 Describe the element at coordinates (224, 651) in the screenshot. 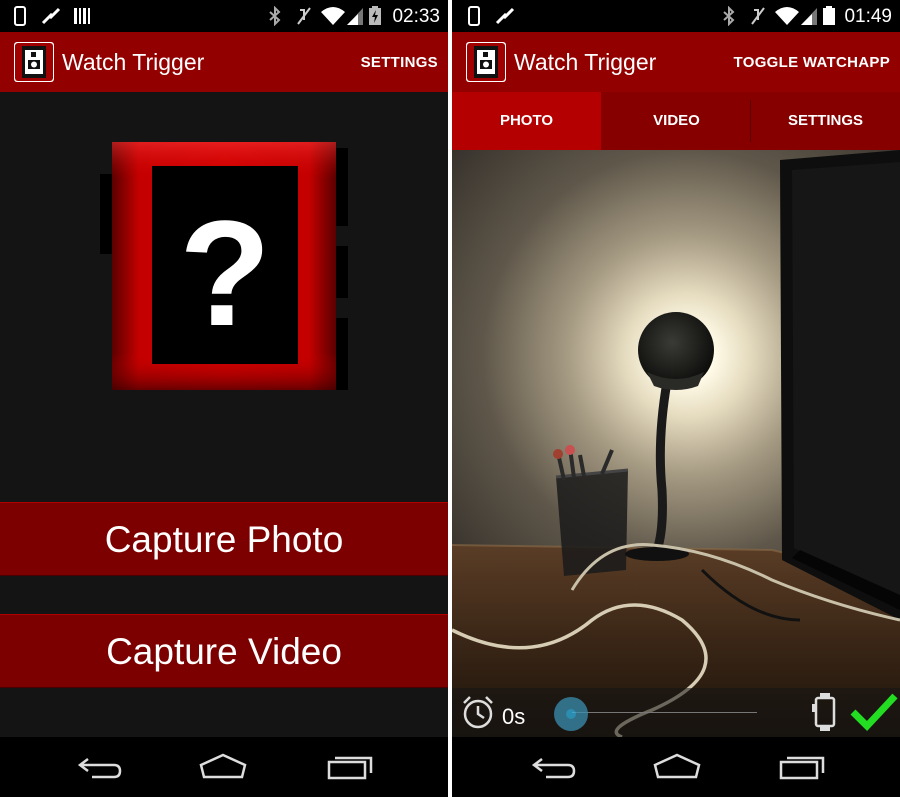

I see `capture-video-button: Capture Video` at that location.